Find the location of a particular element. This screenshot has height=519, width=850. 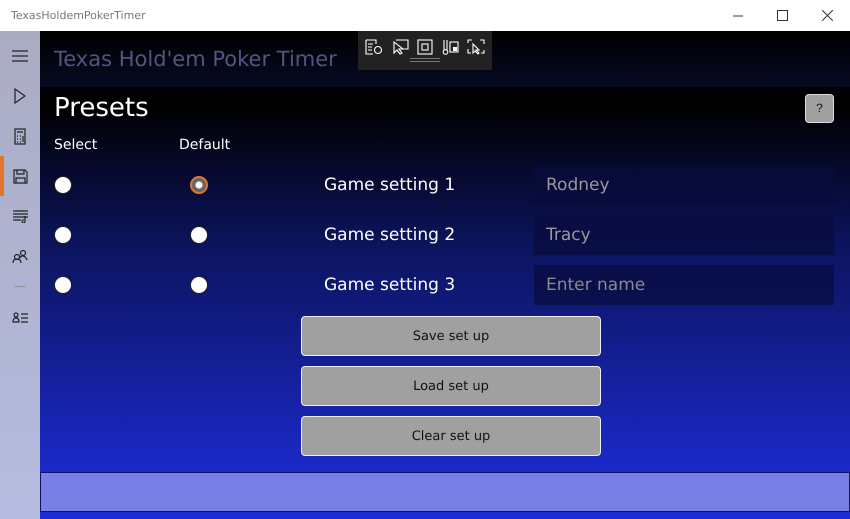

maximize-icon is located at coordinates (782, 15).